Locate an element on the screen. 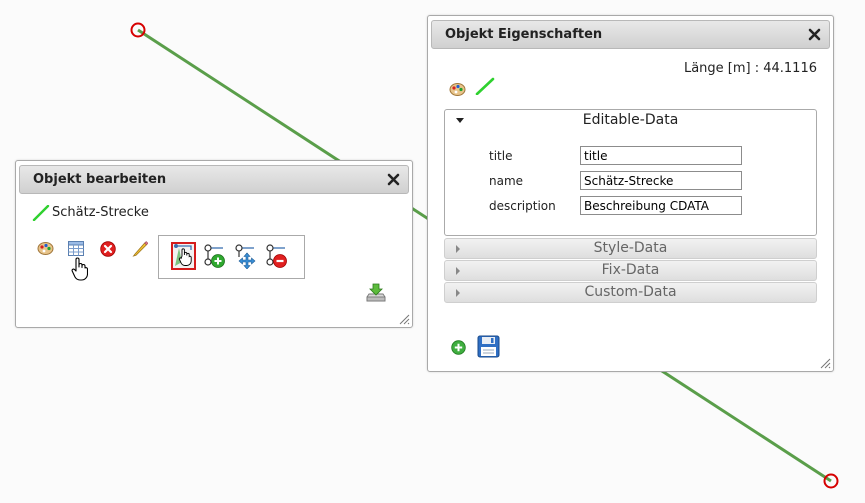  pencil-icon is located at coordinates (140, 248).